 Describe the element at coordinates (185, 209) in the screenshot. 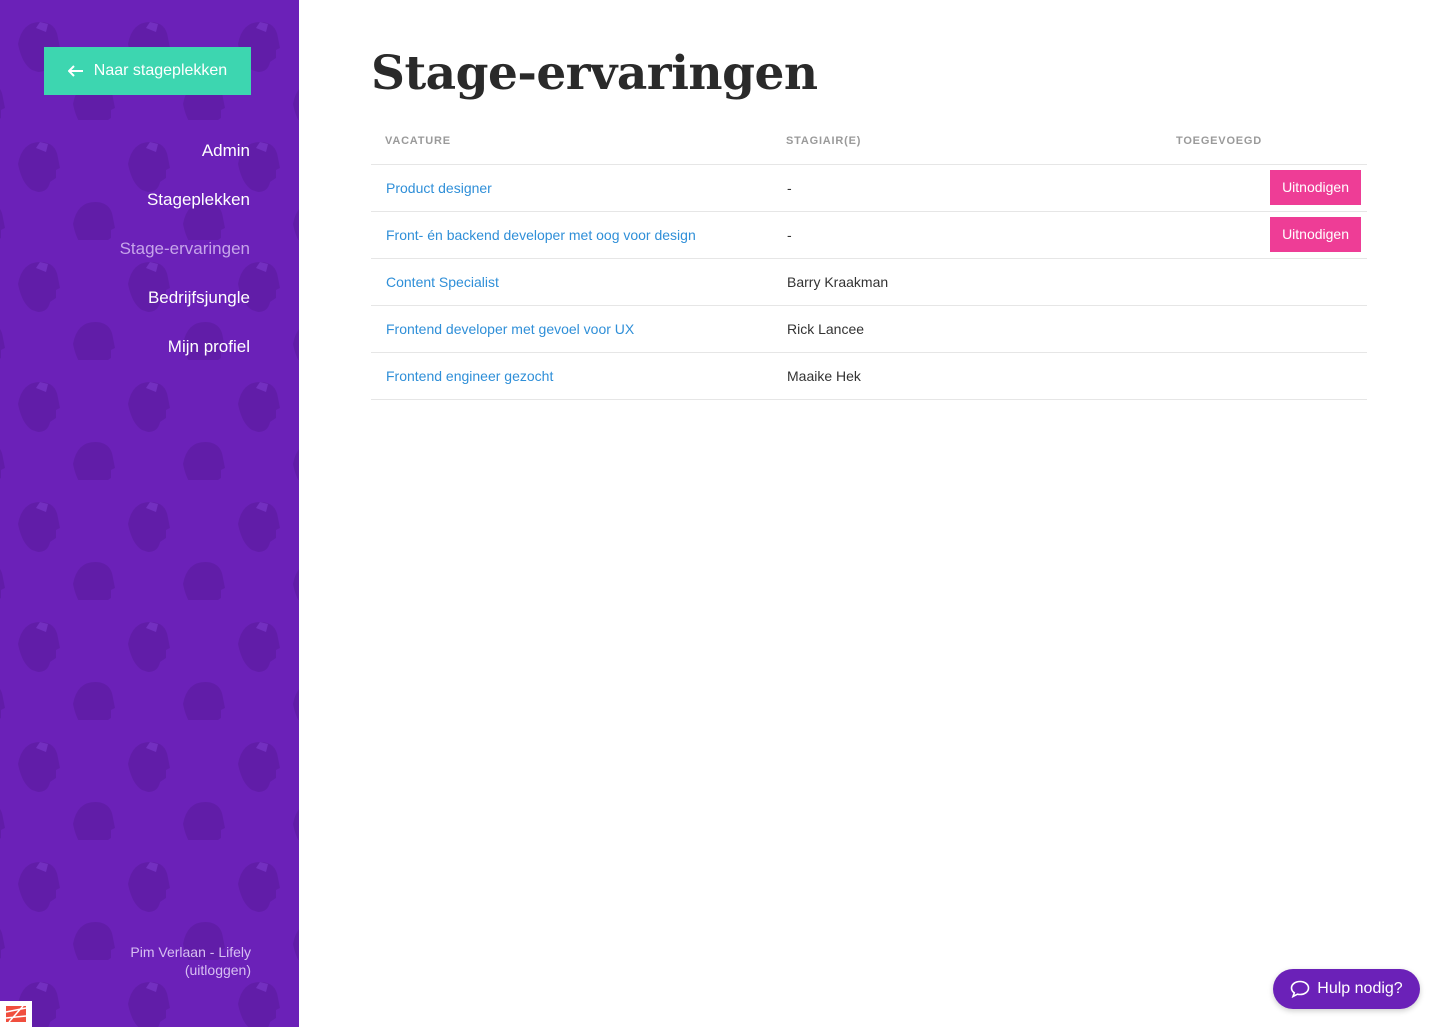

I see `nav-item-stageplekken: Stageplekken` at that location.